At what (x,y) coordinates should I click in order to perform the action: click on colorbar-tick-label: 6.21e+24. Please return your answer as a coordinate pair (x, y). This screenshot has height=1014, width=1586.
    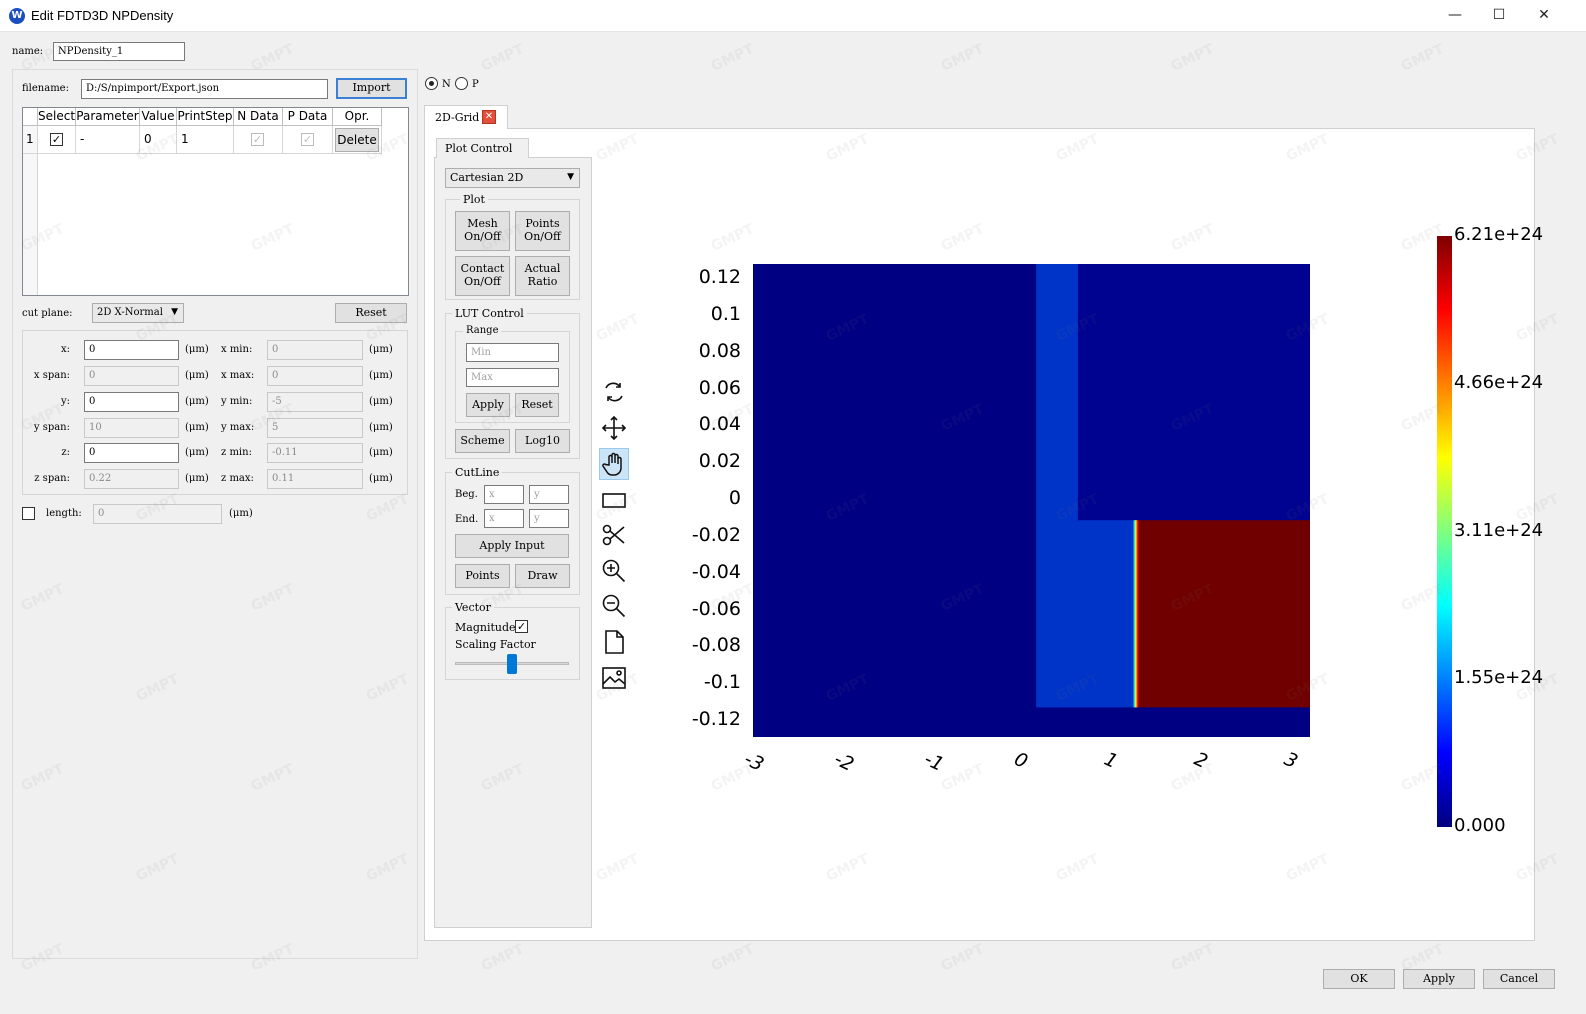
    Looking at the image, I should click on (1499, 234).